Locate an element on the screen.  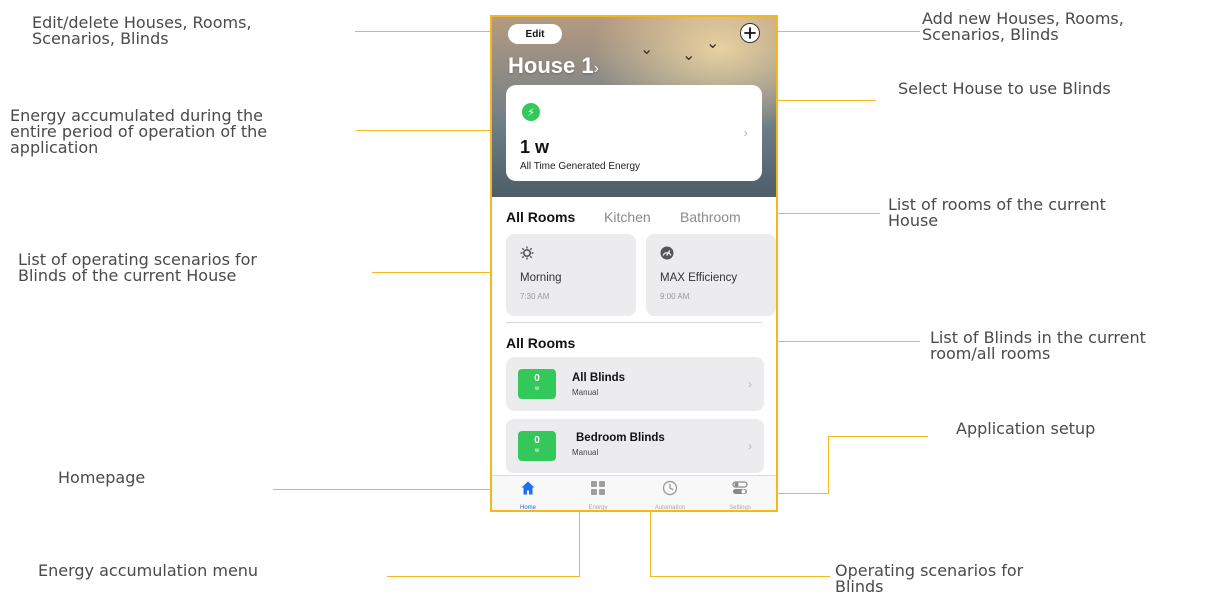
leader-energy-total is located at coordinates (431, 130).